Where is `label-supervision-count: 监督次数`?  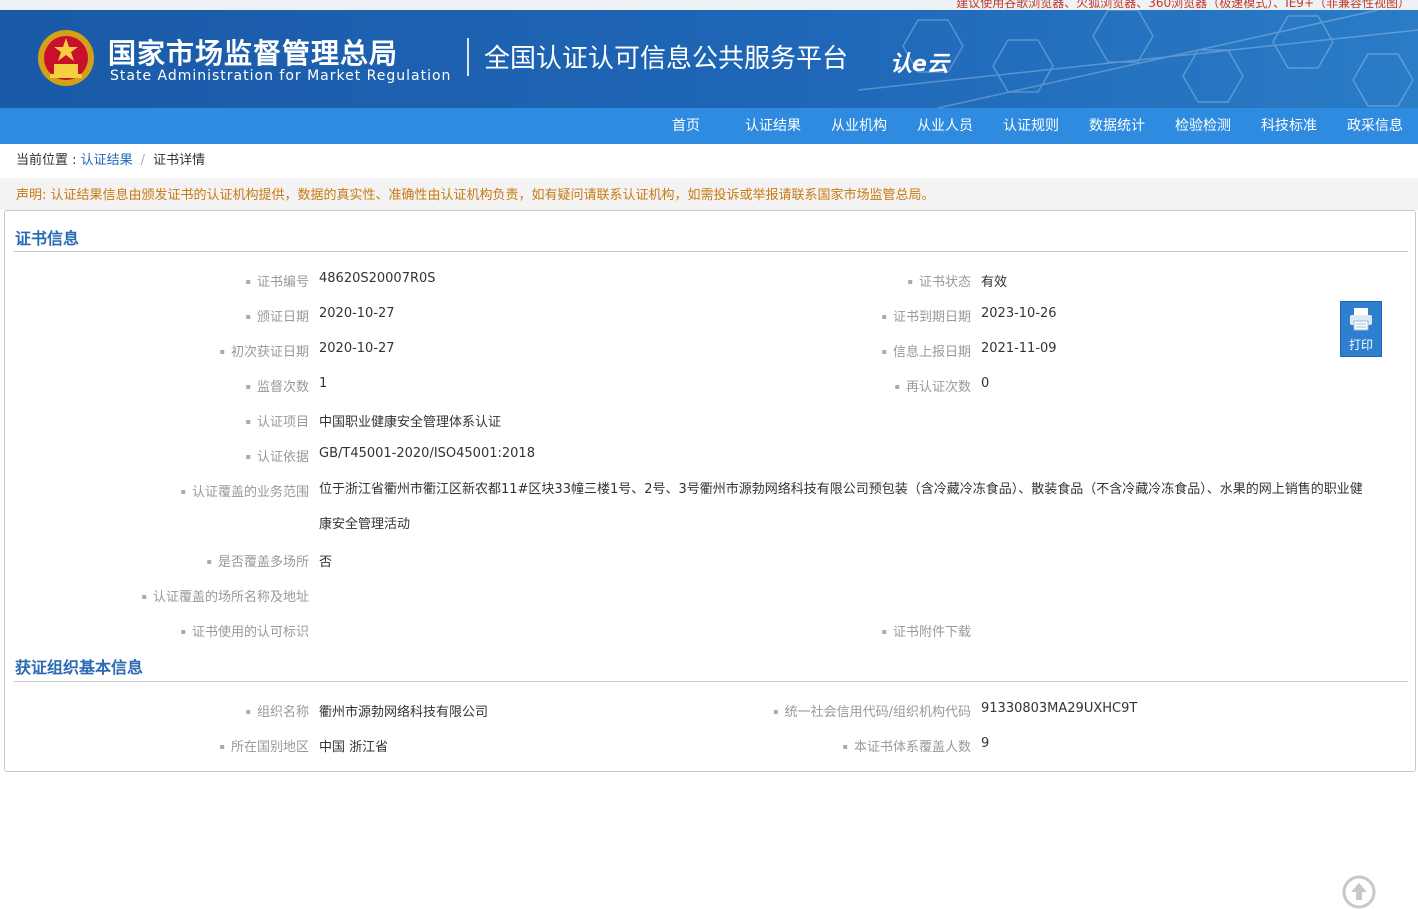 label-supervision-count: 监督次数 is located at coordinates (159, 385).